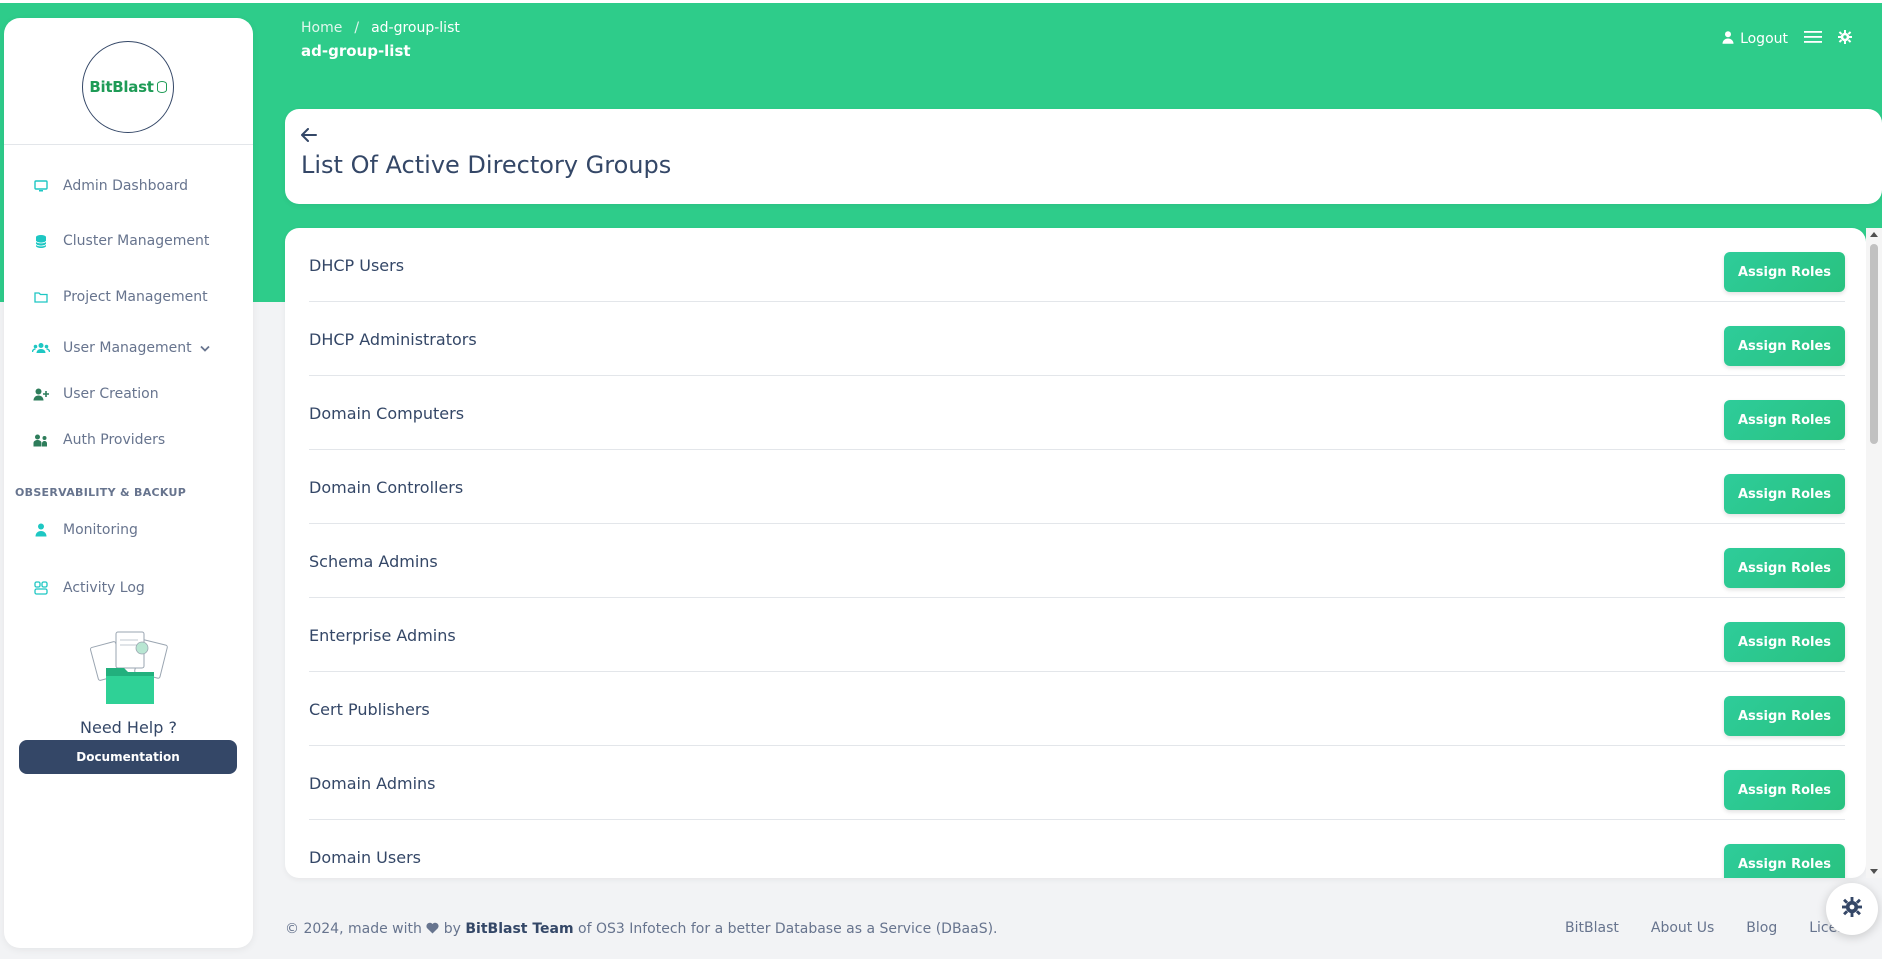  I want to click on sidebar-item-admin-dashboard: Admin Dashboard, so click(110, 186).